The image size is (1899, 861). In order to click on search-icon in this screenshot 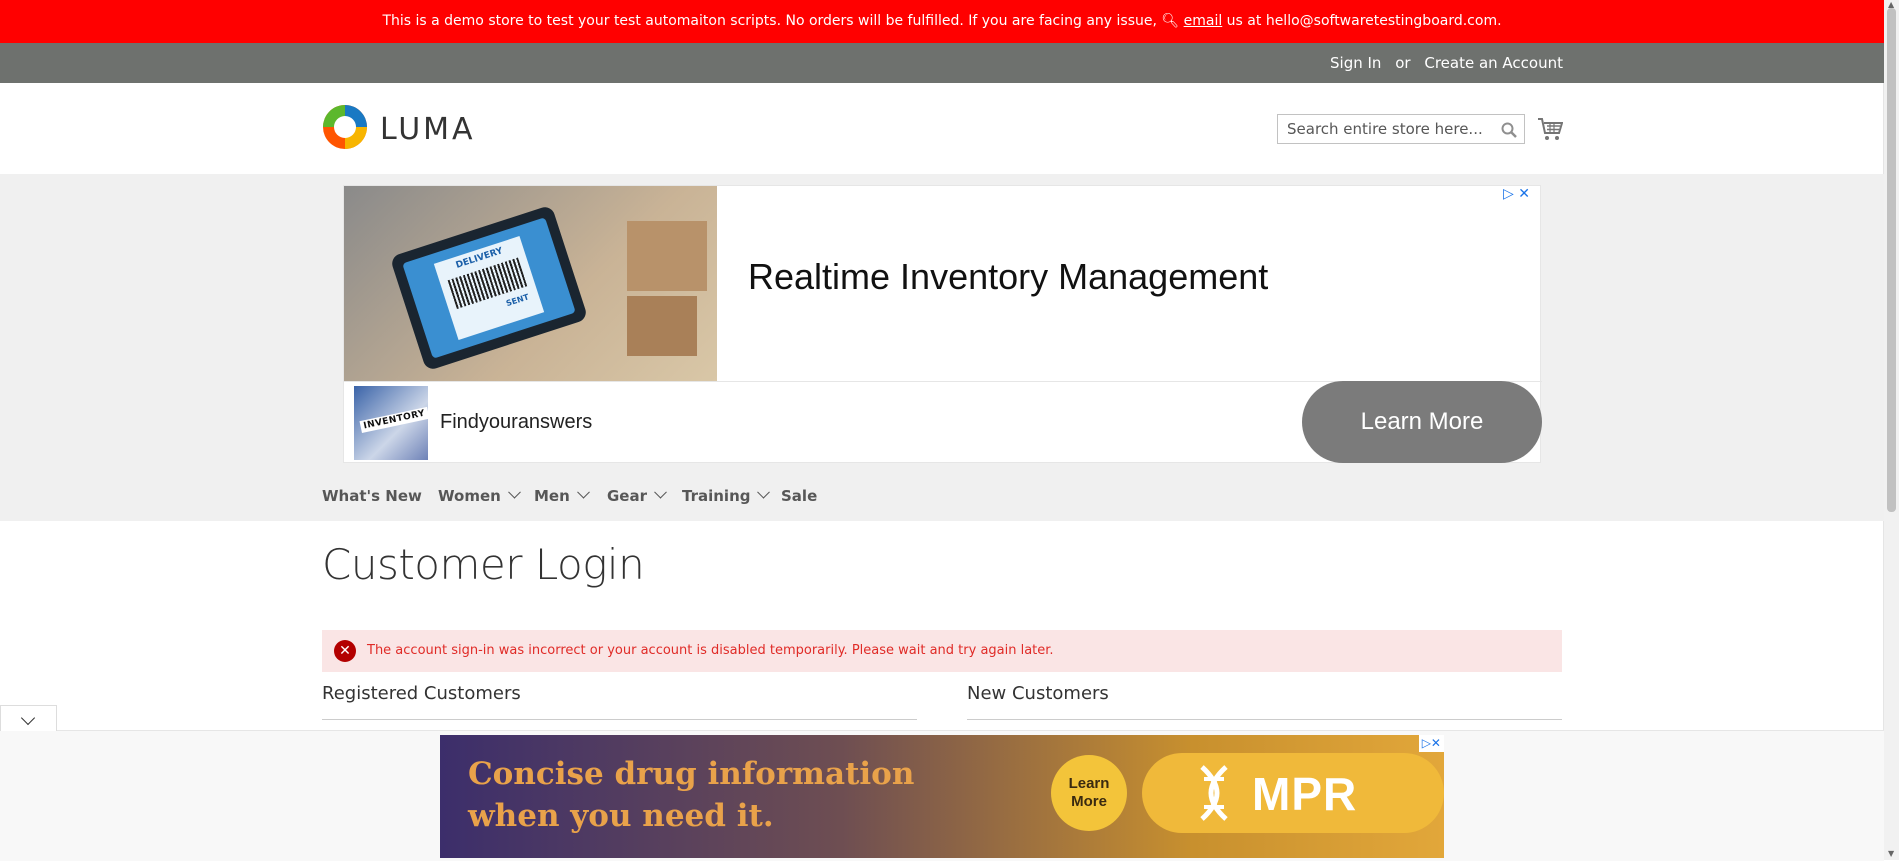, I will do `click(1509, 130)`.